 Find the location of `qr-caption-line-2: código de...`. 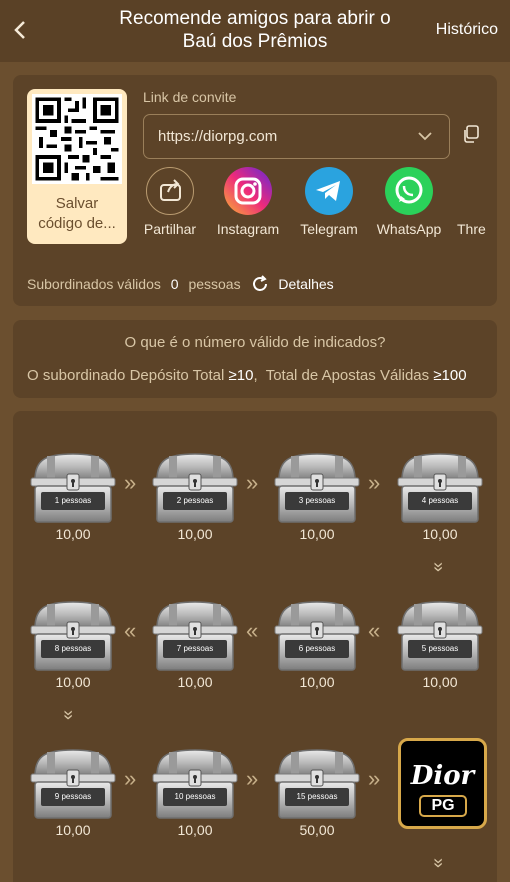

qr-caption-line-2: código de... is located at coordinates (77, 223).